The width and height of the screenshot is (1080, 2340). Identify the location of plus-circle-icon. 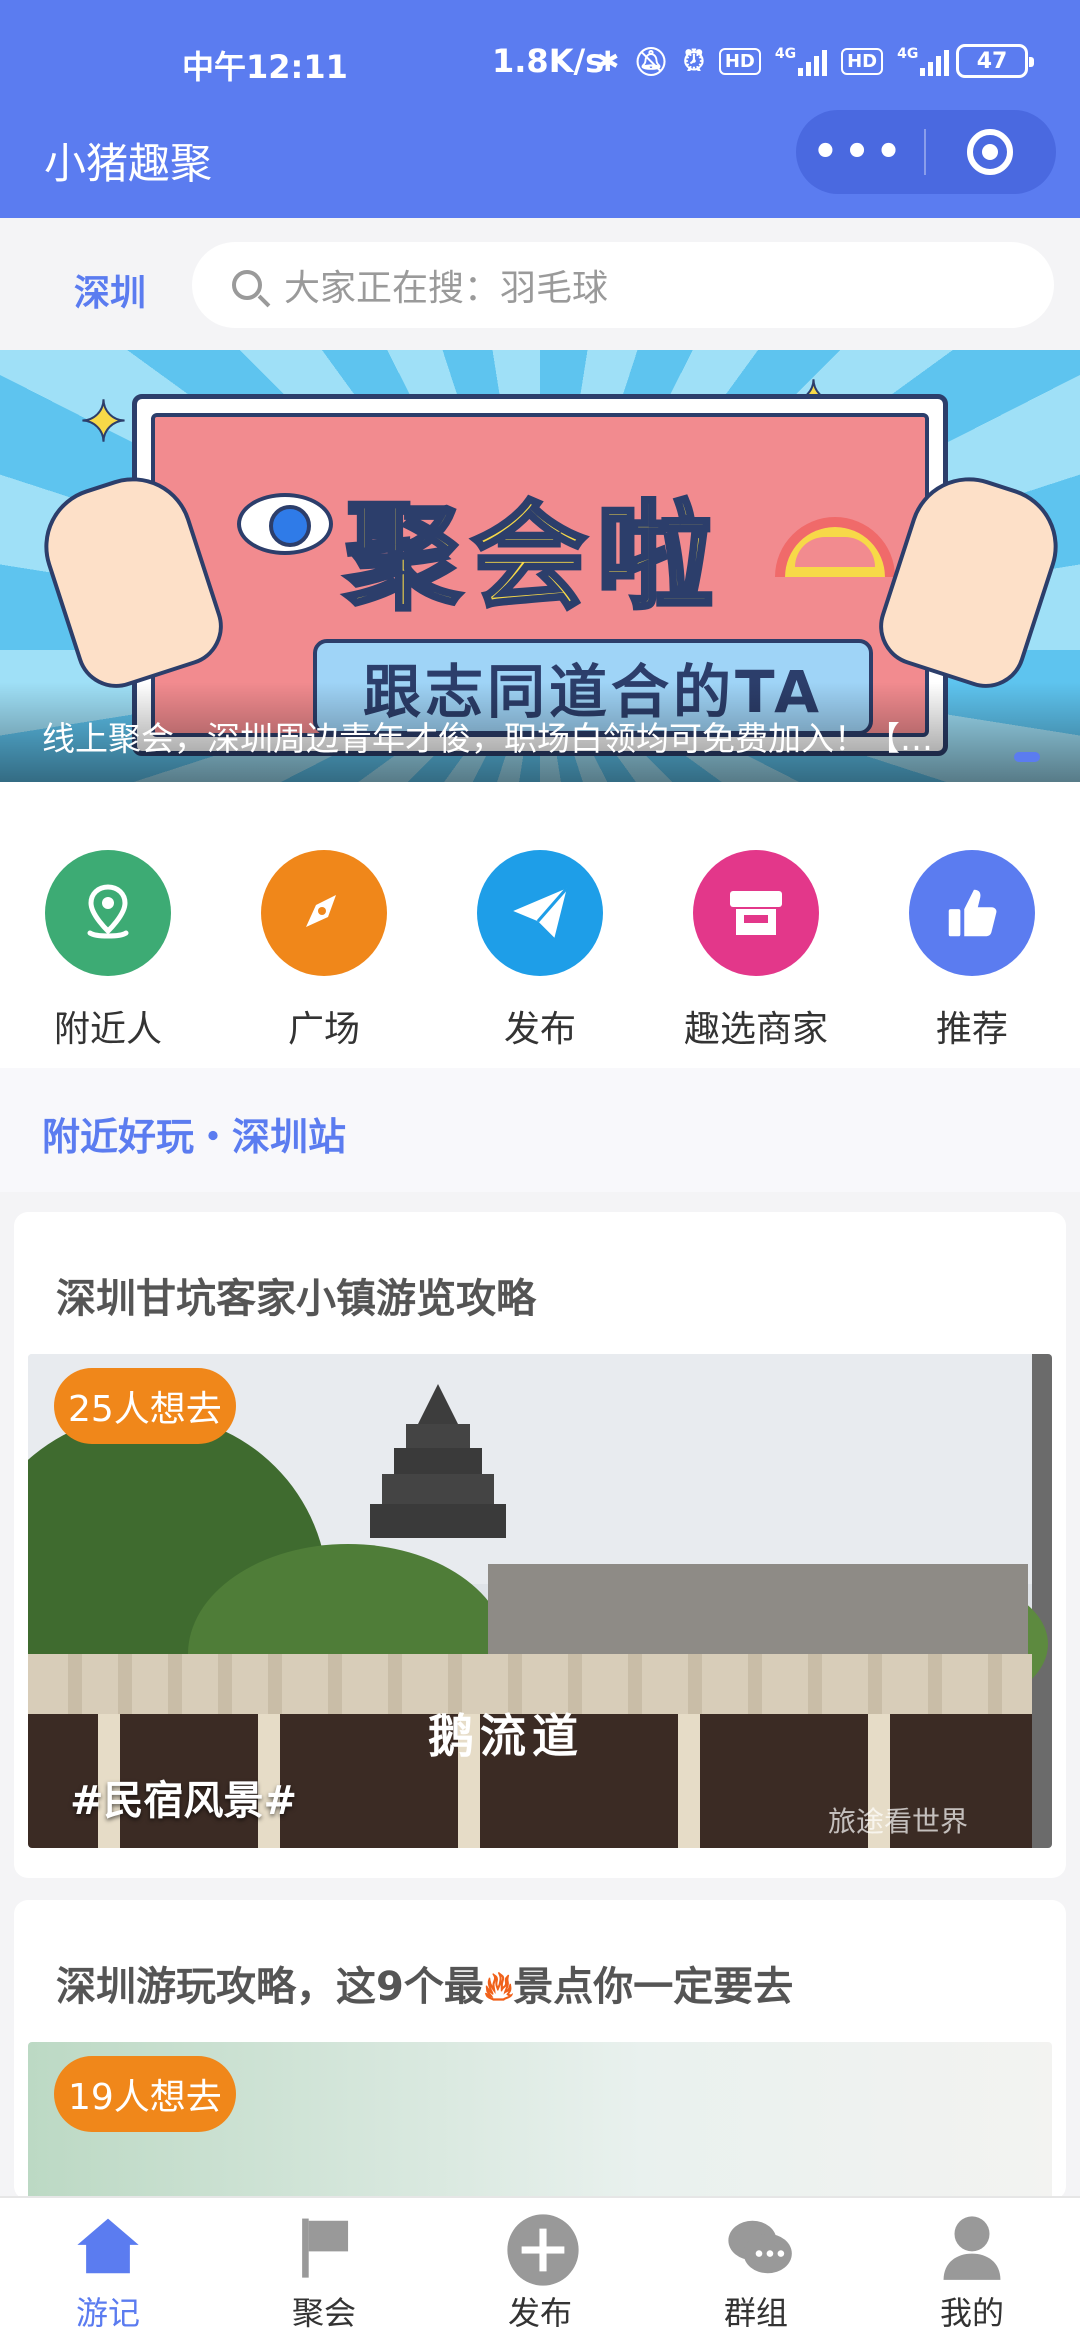
(542, 2249).